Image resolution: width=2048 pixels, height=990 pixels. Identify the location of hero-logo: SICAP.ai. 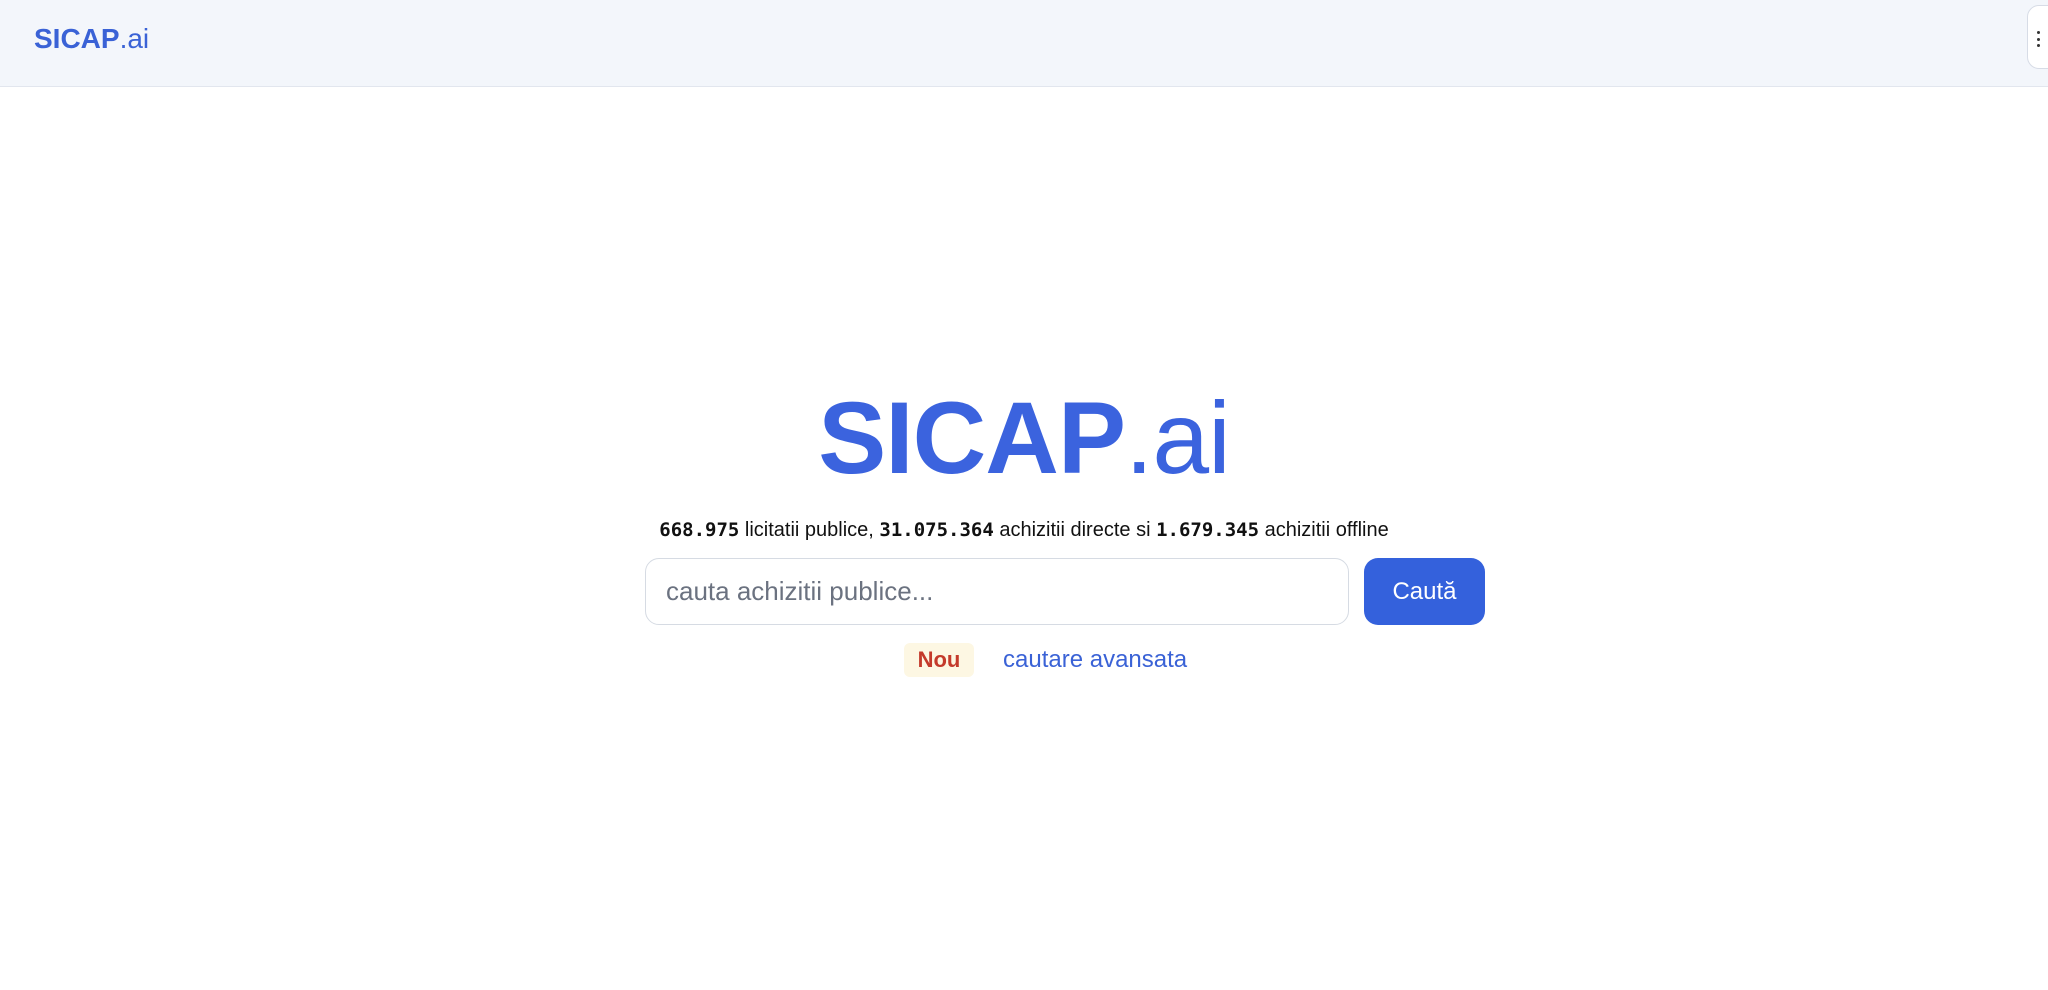
(1024, 438).